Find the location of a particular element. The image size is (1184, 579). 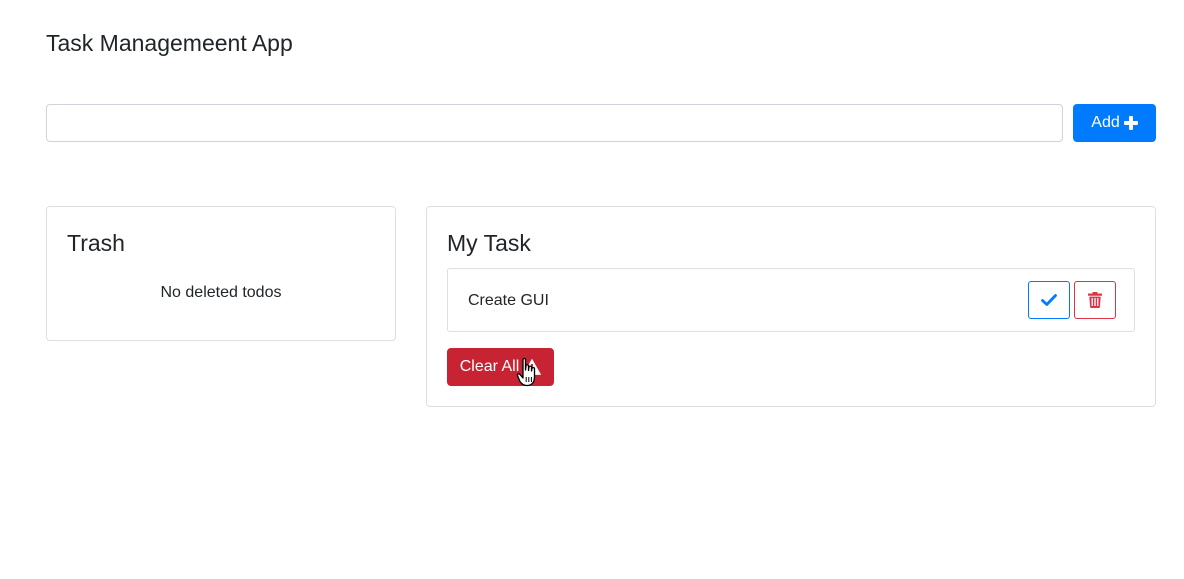

task-item: Create GUI is located at coordinates (791, 300).